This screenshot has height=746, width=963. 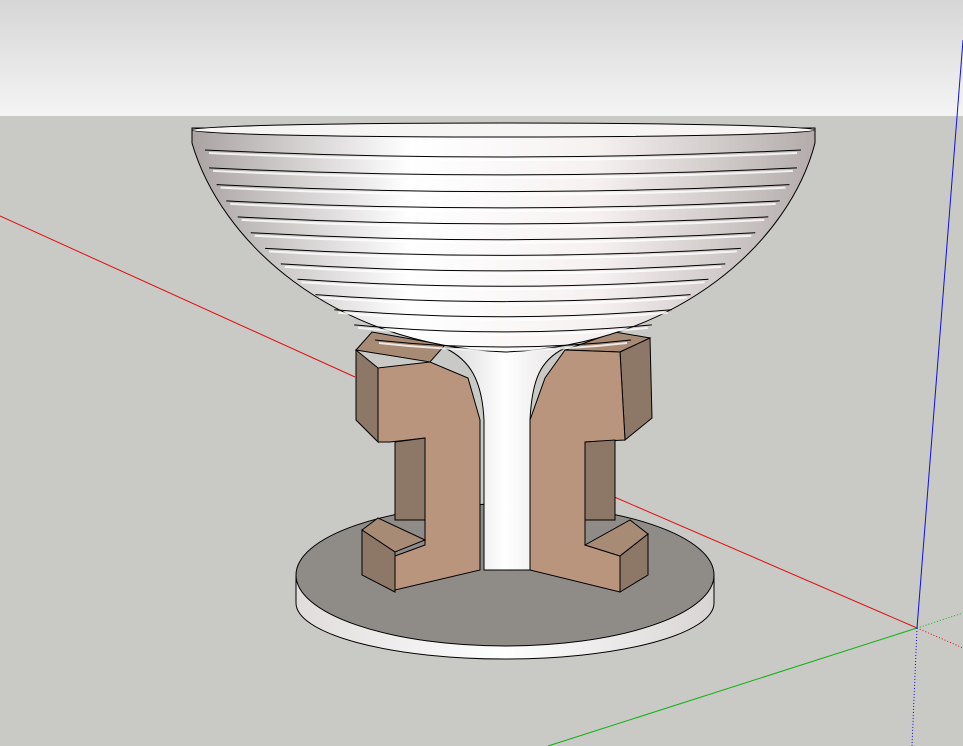 What do you see at coordinates (418, 462) in the screenshot?
I see `left-leg` at bounding box center [418, 462].